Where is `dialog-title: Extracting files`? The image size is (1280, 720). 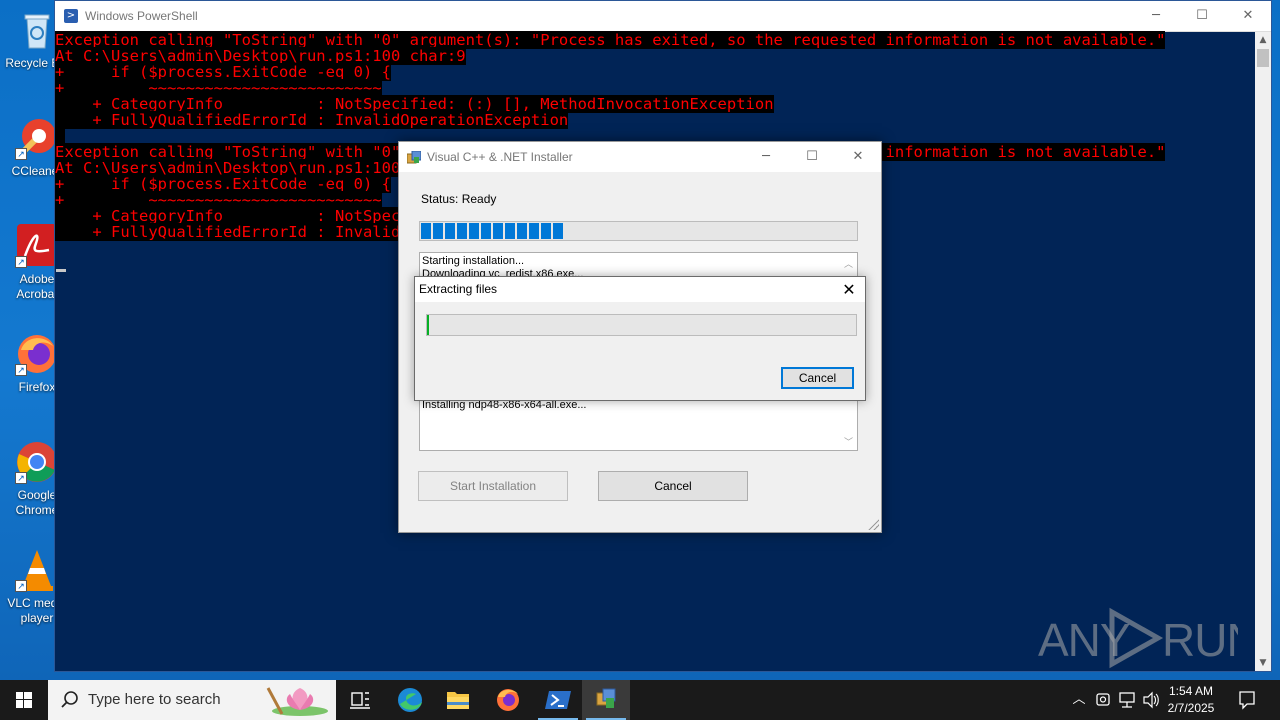 dialog-title: Extracting files is located at coordinates (458, 289).